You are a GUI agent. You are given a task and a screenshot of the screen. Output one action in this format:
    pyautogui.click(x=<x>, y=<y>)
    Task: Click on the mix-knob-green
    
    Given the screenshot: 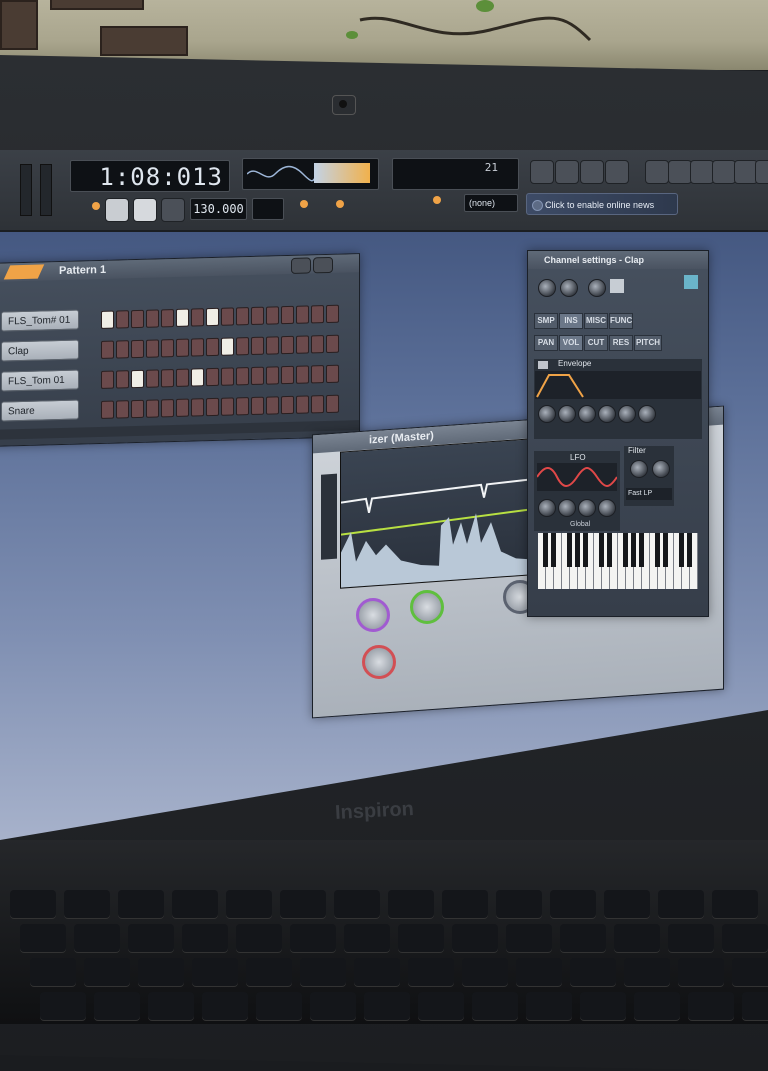 What is the action you would take?
    pyautogui.click(x=427, y=607)
    